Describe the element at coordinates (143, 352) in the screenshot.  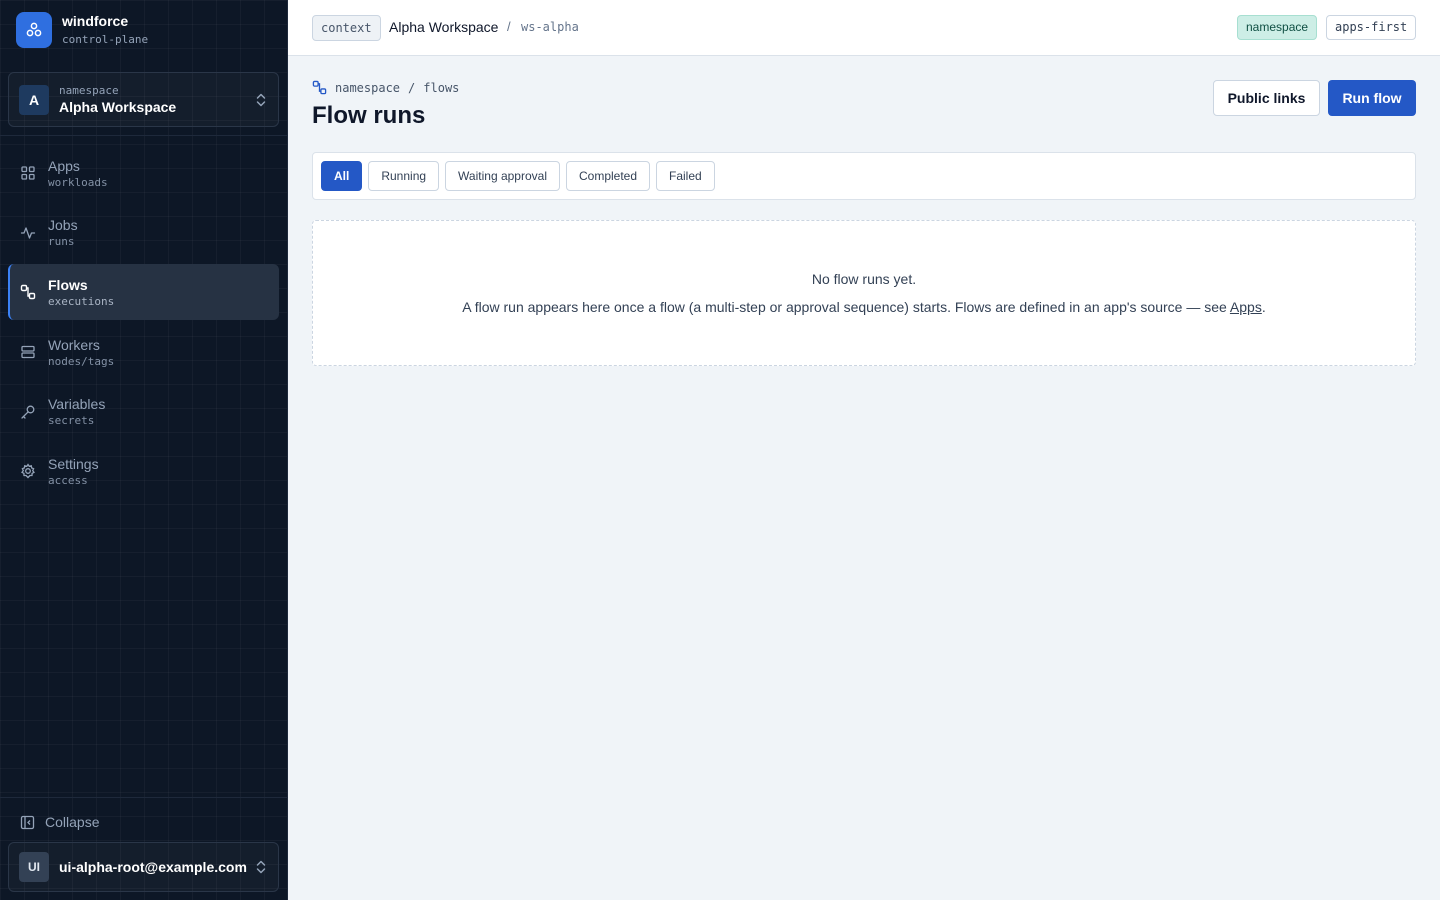
I see `sidebar-item-workers: Workers nodes/tags` at that location.